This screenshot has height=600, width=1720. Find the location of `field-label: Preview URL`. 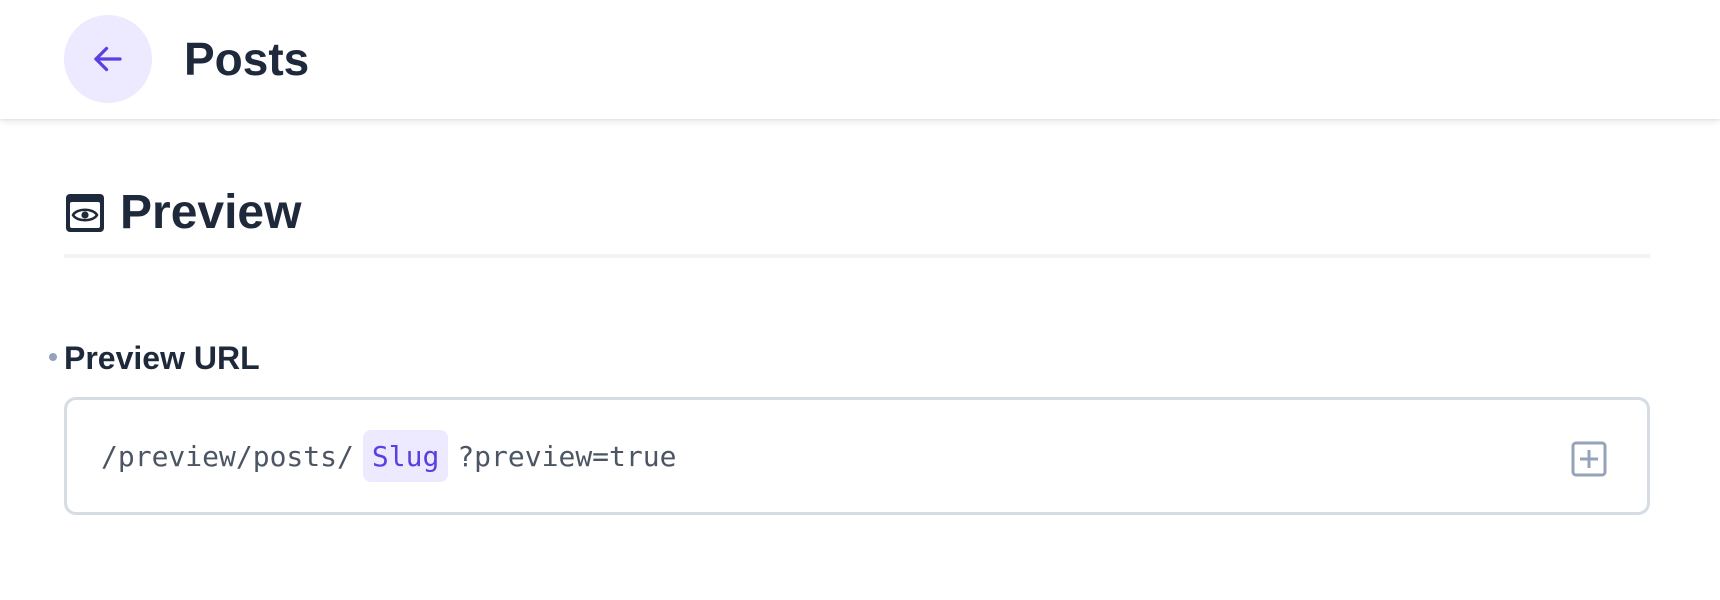

field-label: Preview URL is located at coordinates (162, 358).